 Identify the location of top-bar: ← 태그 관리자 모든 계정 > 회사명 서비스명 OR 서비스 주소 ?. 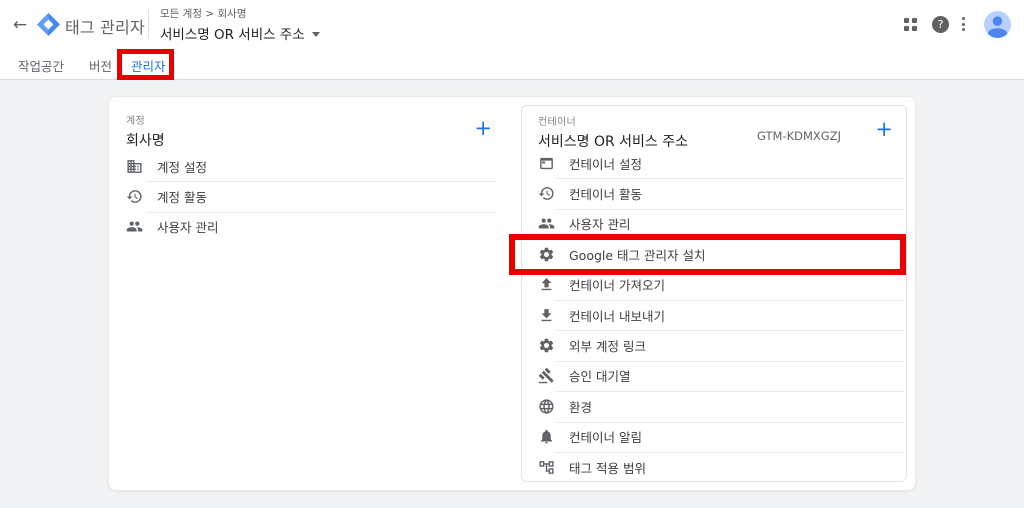
(512, 24).